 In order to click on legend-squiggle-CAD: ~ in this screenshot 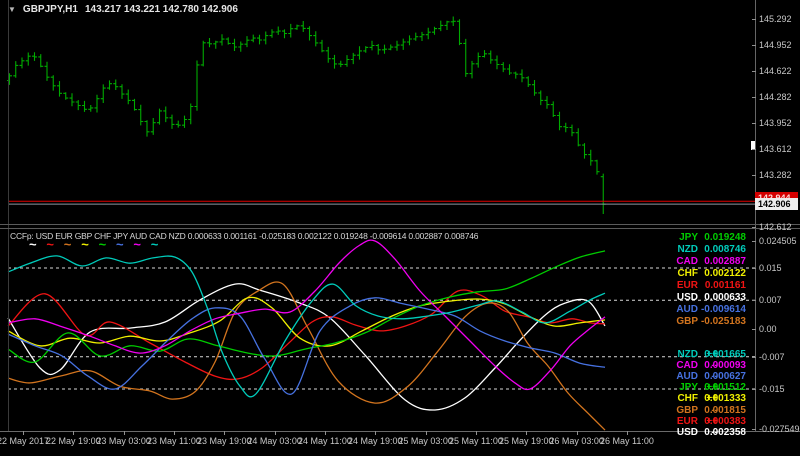, I will do `click(137, 244)`.